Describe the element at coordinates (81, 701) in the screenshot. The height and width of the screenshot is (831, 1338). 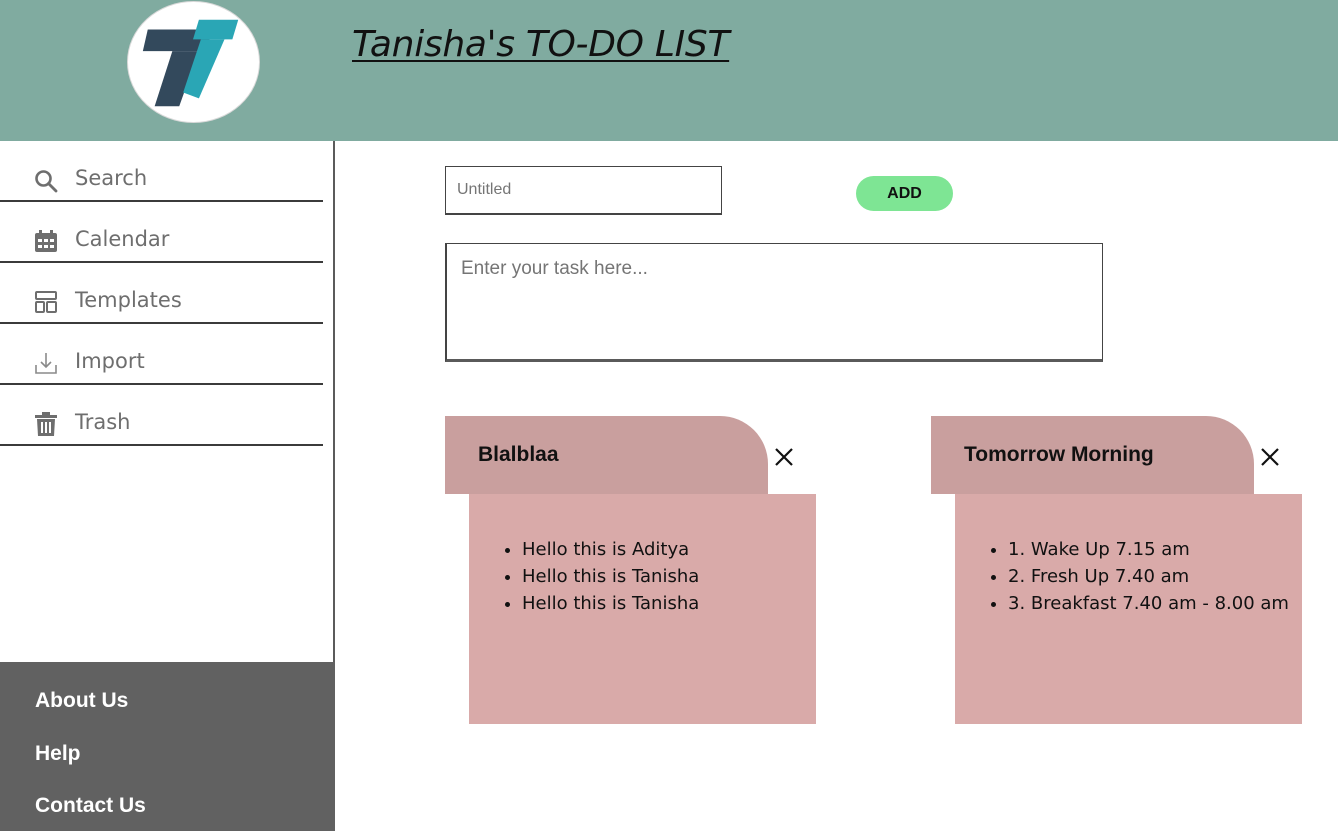
I see `about-us-link: About Us` at that location.